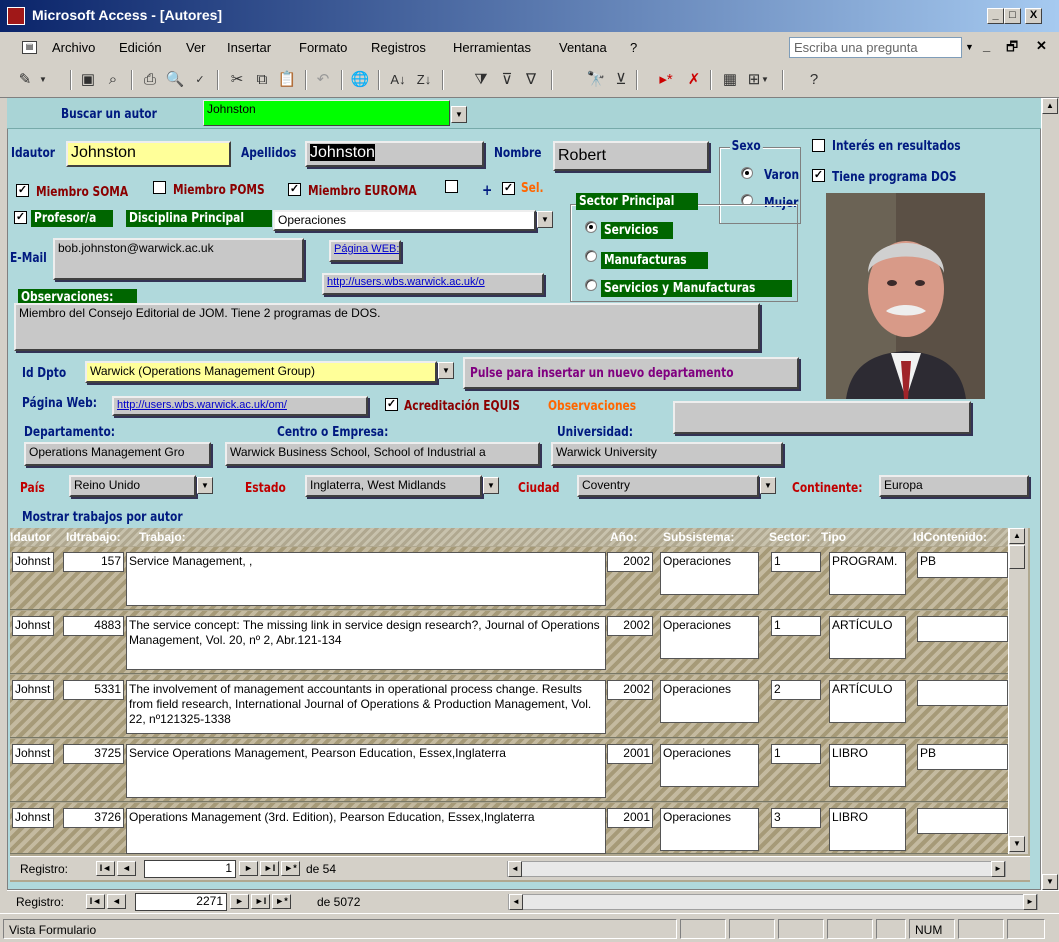  I want to click on euroma-checkbox: ✓, so click(294, 189).